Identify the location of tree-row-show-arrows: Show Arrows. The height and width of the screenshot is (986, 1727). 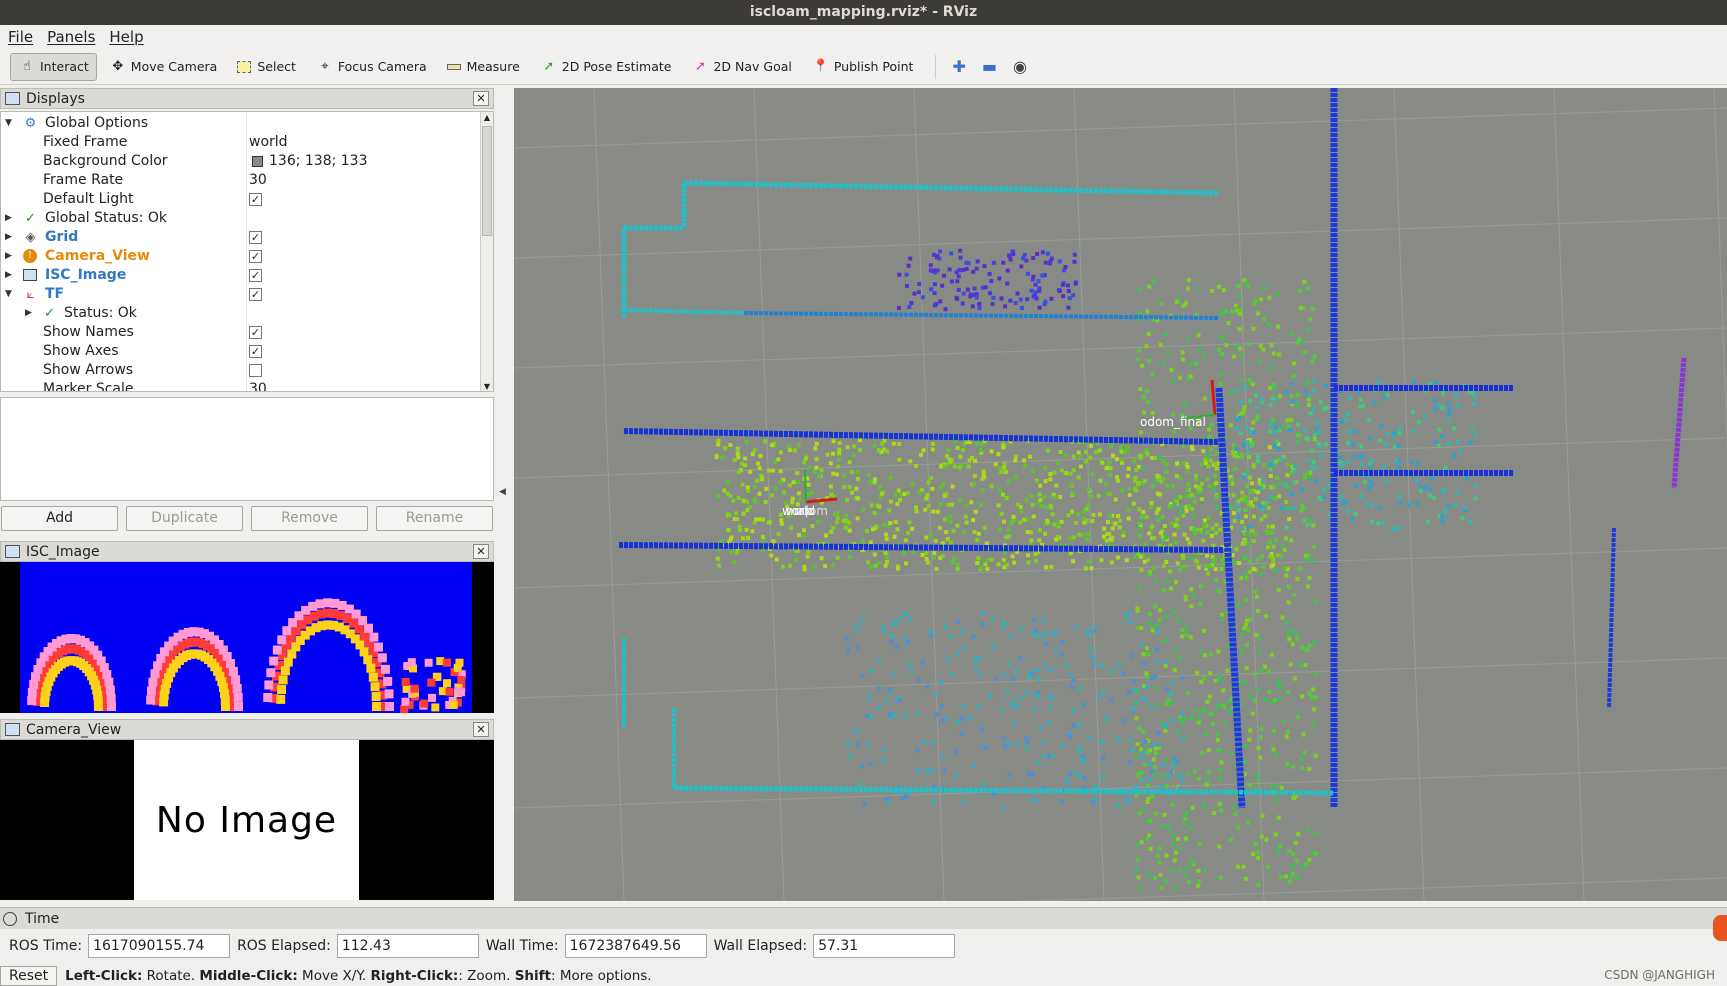
(241, 370).